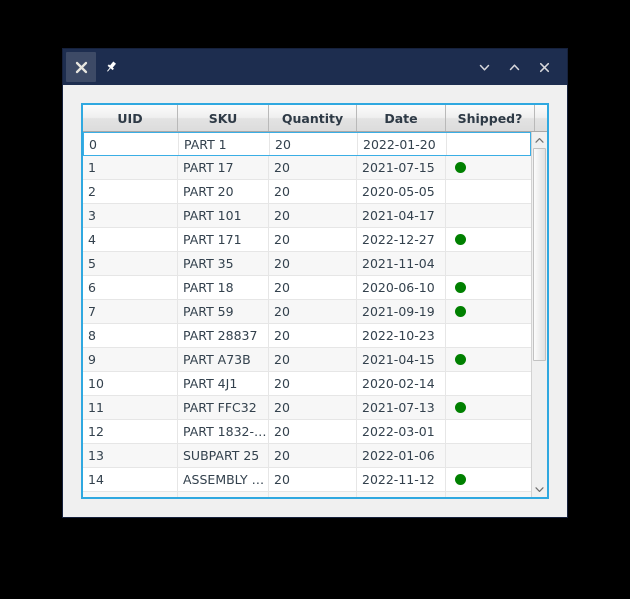 The width and height of the screenshot is (630, 599). What do you see at coordinates (539, 255) in the screenshot?
I see `scrollbar-thumb` at bounding box center [539, 255].